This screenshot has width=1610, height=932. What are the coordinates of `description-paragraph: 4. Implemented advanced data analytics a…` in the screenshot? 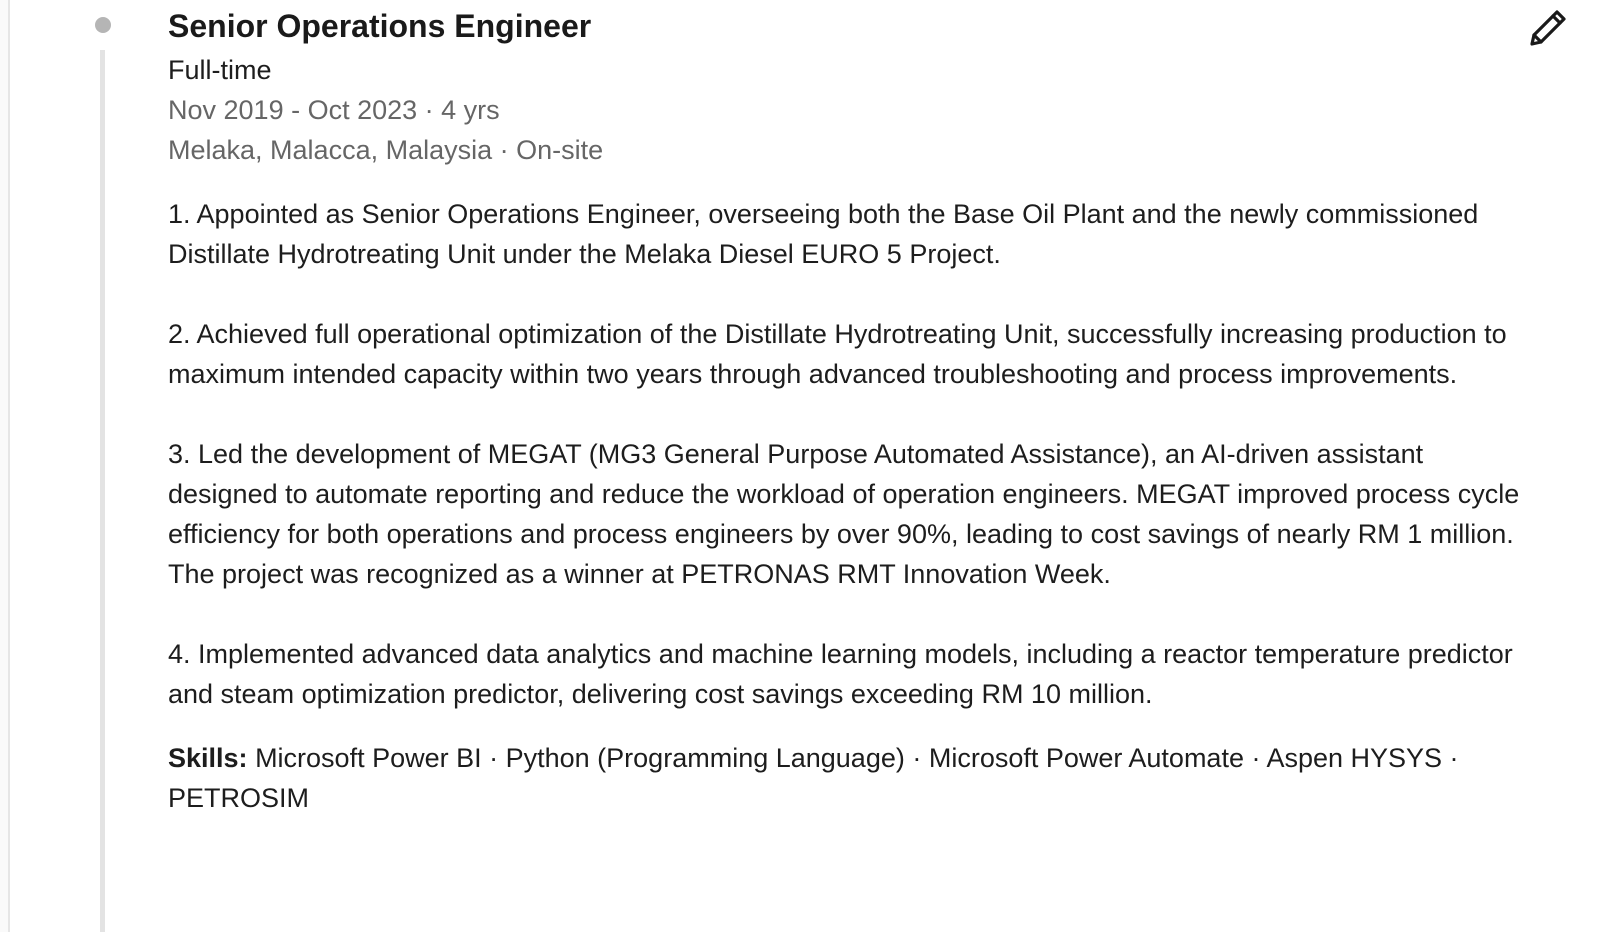 It's located at (840, 674).